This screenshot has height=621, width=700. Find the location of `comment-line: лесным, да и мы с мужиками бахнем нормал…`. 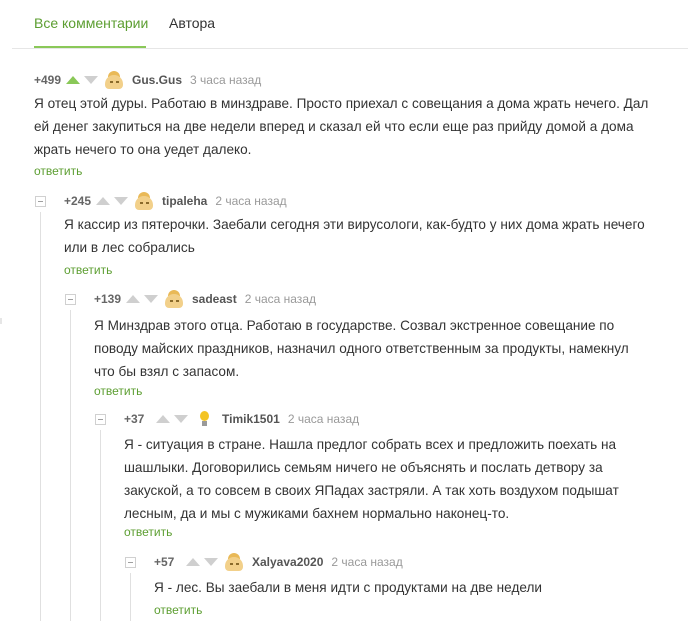

comment-line: лесным, да и мы с мужиками бахнем нормал… is located at coordinates (317, 513).